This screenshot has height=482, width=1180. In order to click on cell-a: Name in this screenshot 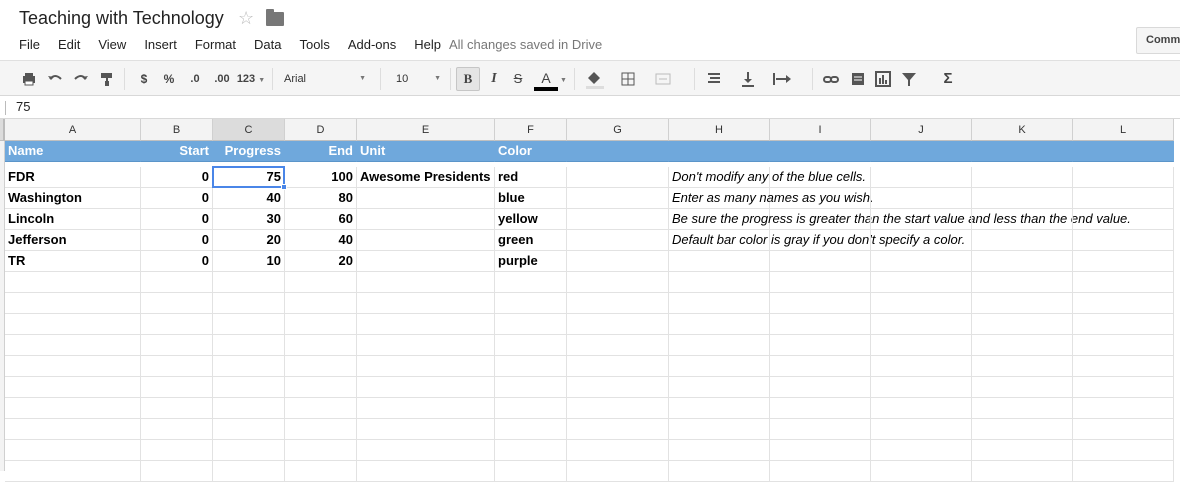, I will do `click(73, 151)`.